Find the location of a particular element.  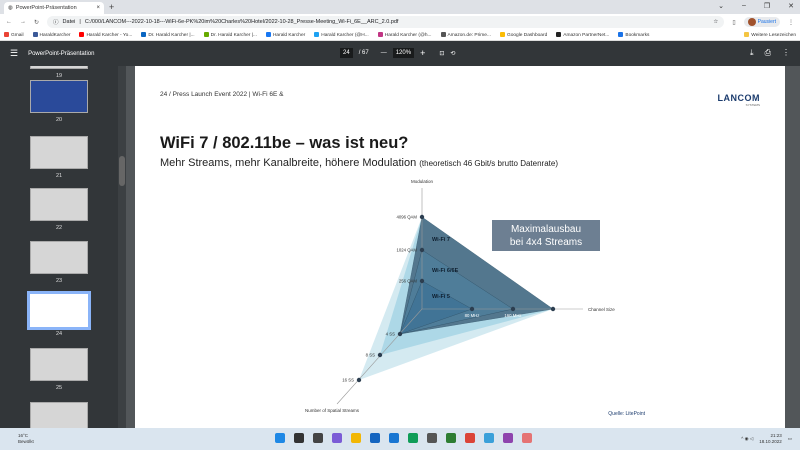

profile-label: Pausiert is located at coordinates (766, 22).